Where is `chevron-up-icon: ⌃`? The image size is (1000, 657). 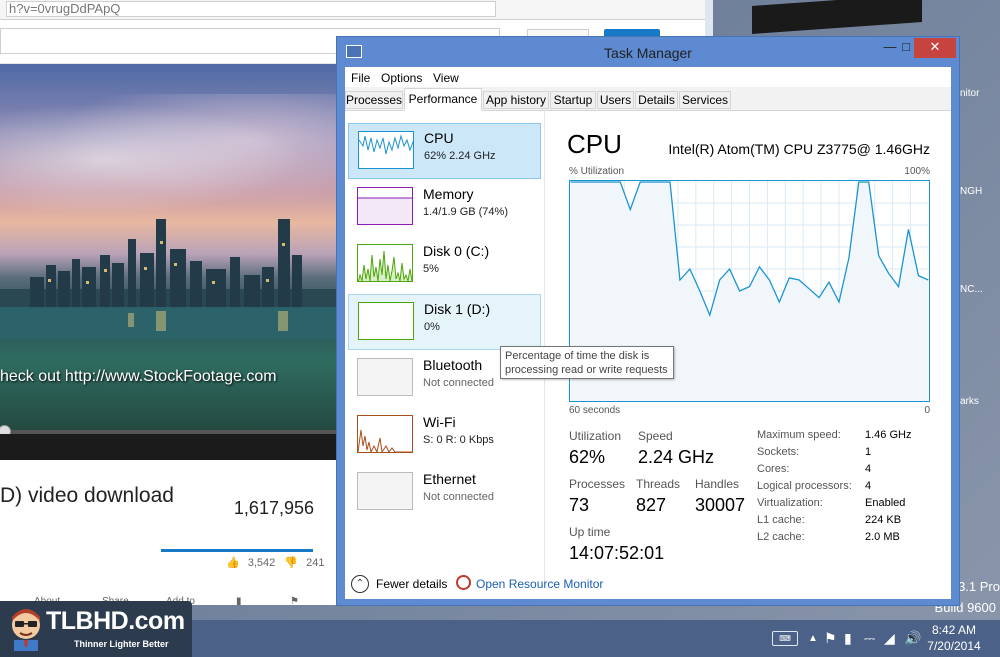 chevron-up-icon: ⌃ is located at coordinates (360, 584).